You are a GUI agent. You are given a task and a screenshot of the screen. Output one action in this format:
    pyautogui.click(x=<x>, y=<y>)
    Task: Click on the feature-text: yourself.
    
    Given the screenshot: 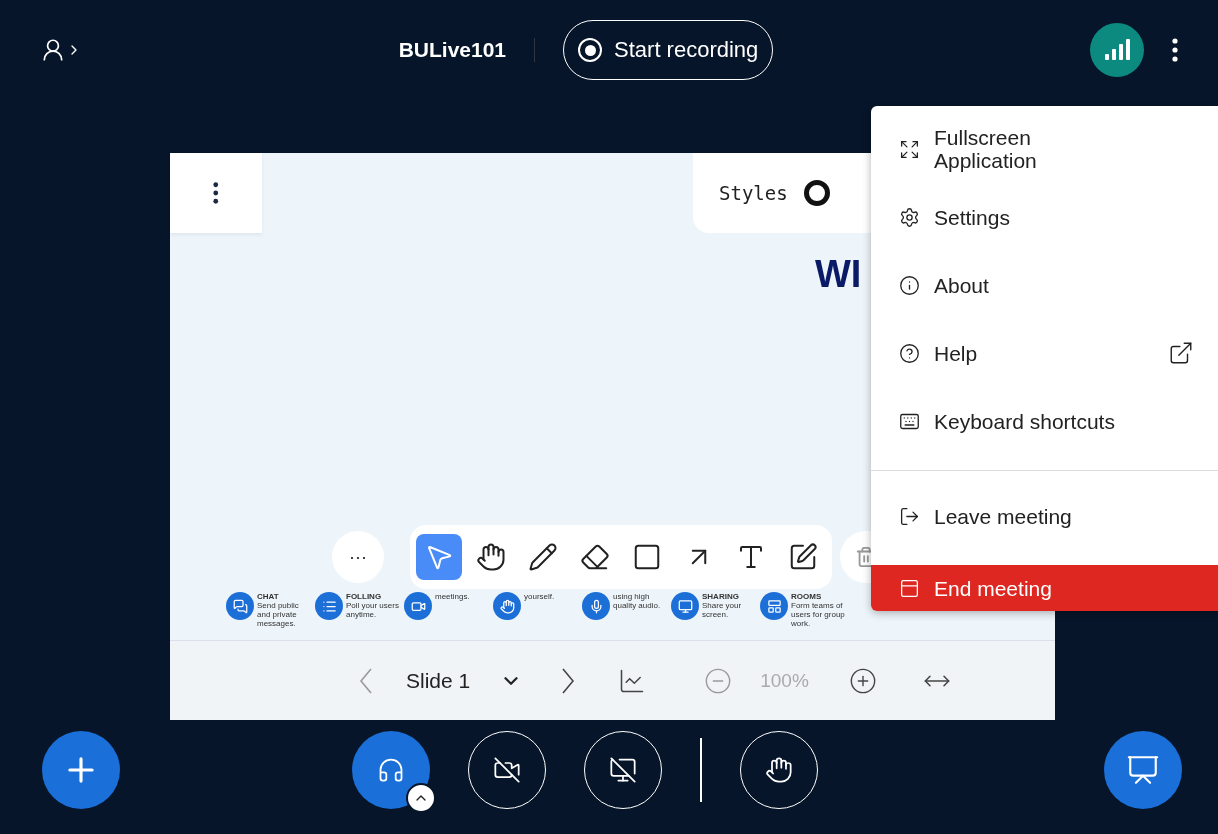 What is the action you would take?
    pyautogui.click(x=539, y=596)
    